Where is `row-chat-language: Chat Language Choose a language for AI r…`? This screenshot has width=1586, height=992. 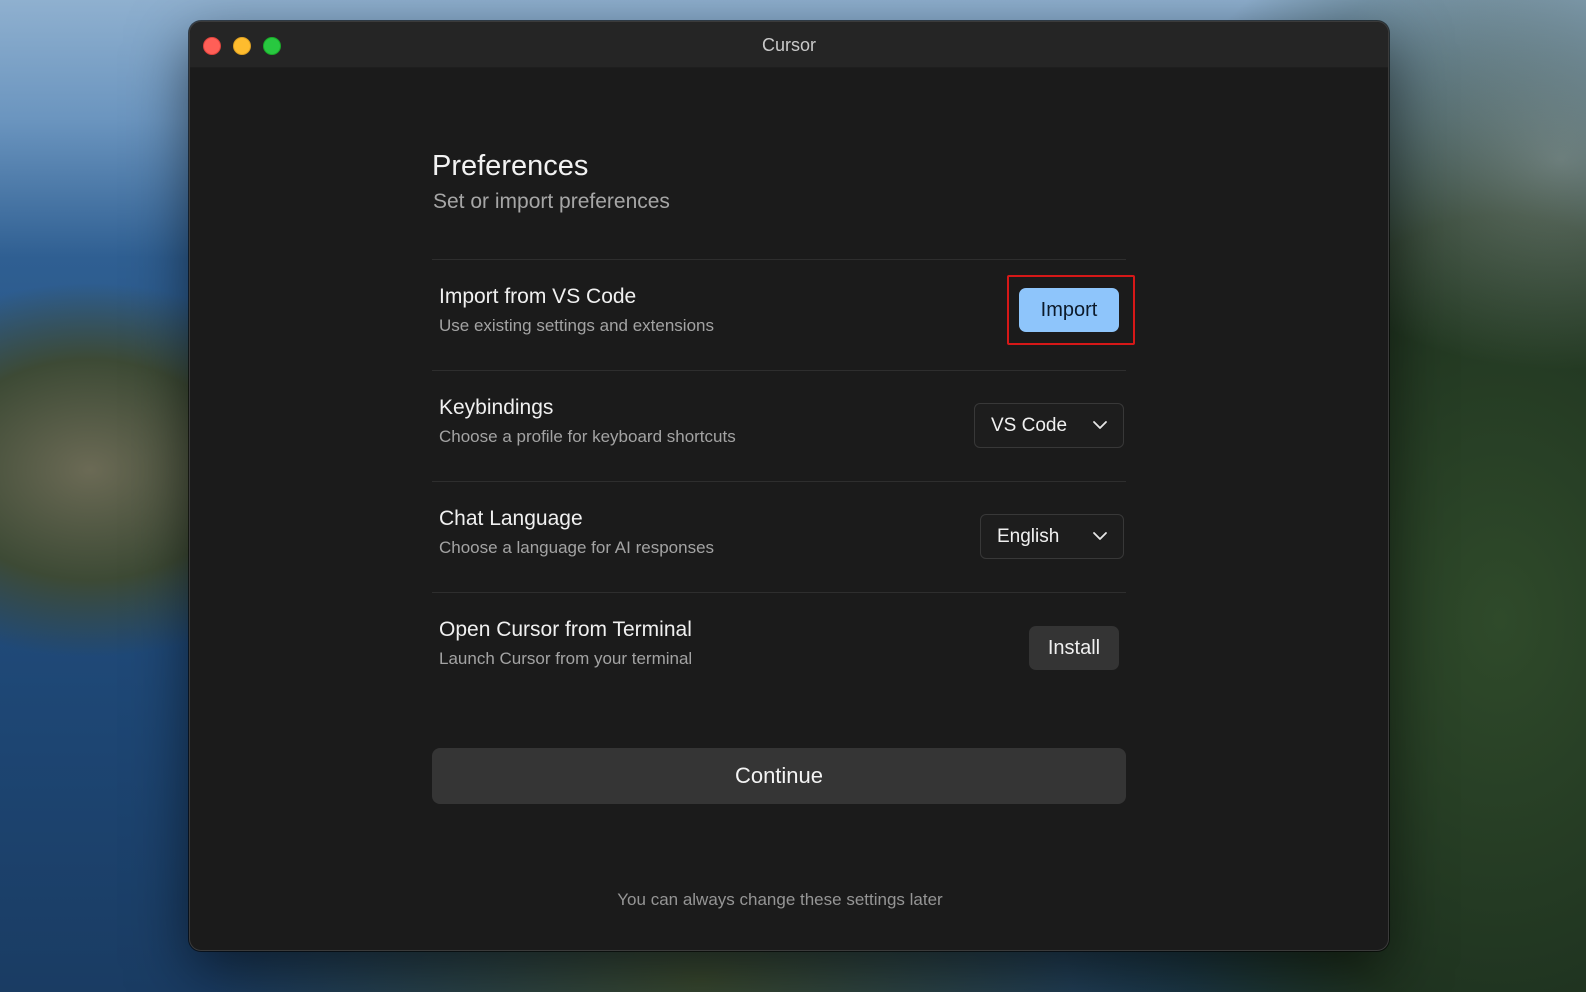 row-chat-language: Chat Language Choose a language for AI r… is located at coordinates (779, 536).